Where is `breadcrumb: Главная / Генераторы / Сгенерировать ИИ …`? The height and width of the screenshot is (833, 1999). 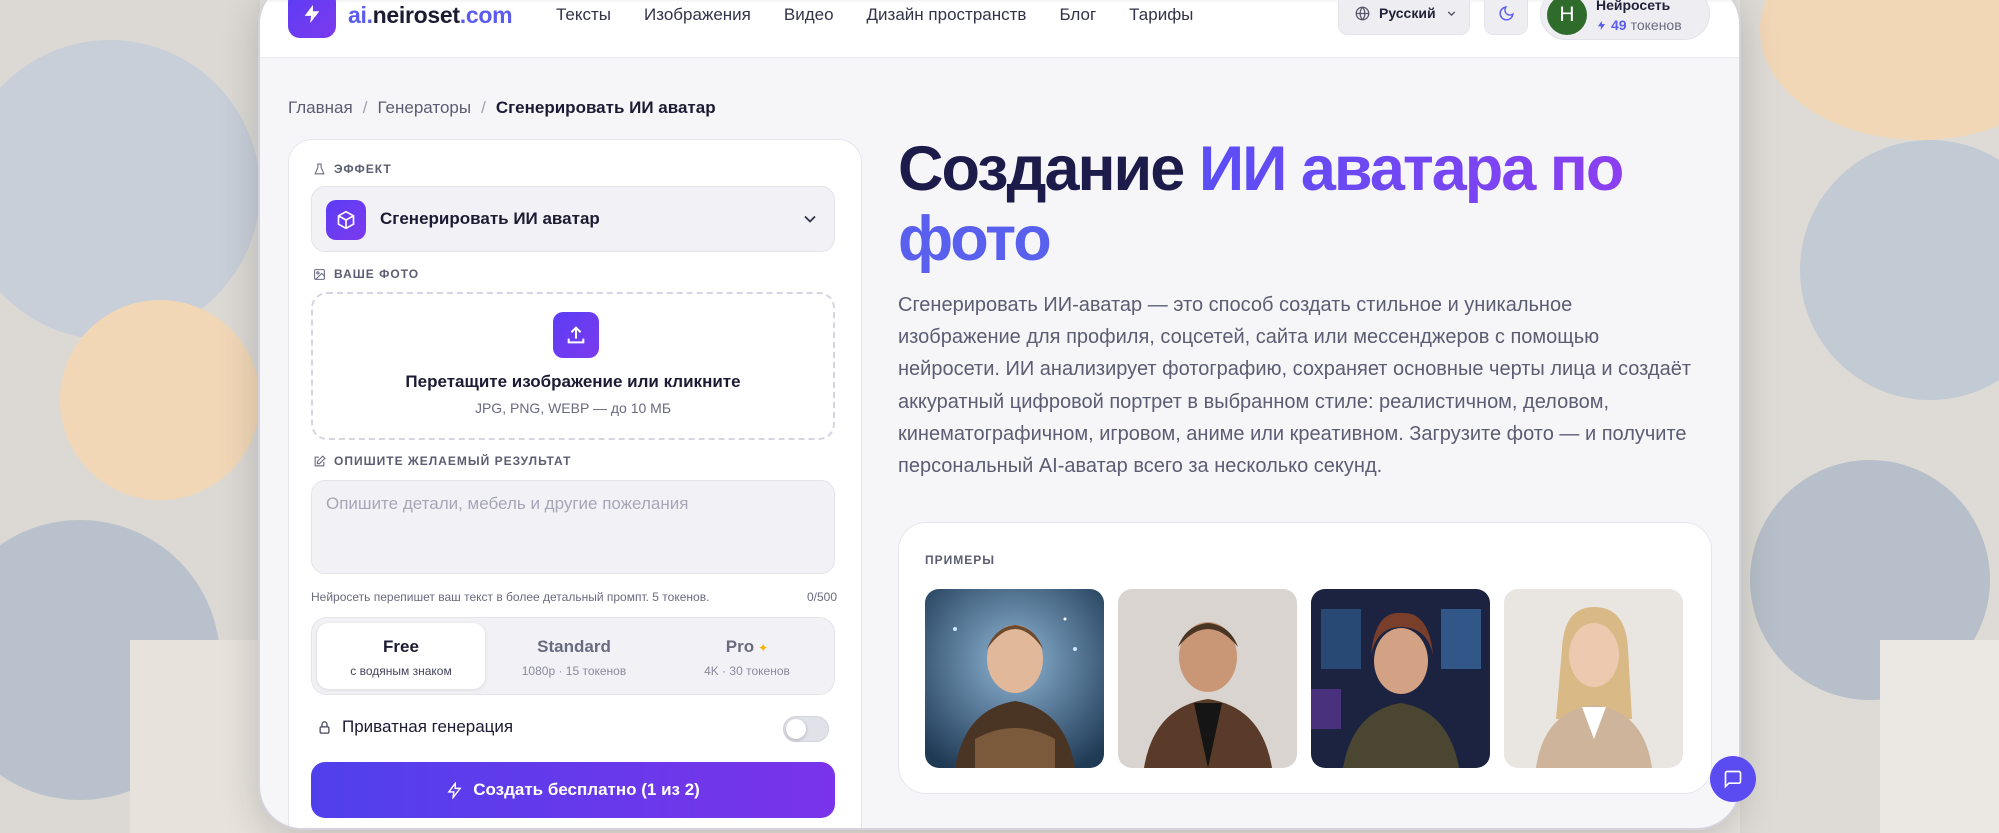
breadcrumb: Главная / Генераторы / Сгенерировать ИИ … is located at coordinates (502, 108).